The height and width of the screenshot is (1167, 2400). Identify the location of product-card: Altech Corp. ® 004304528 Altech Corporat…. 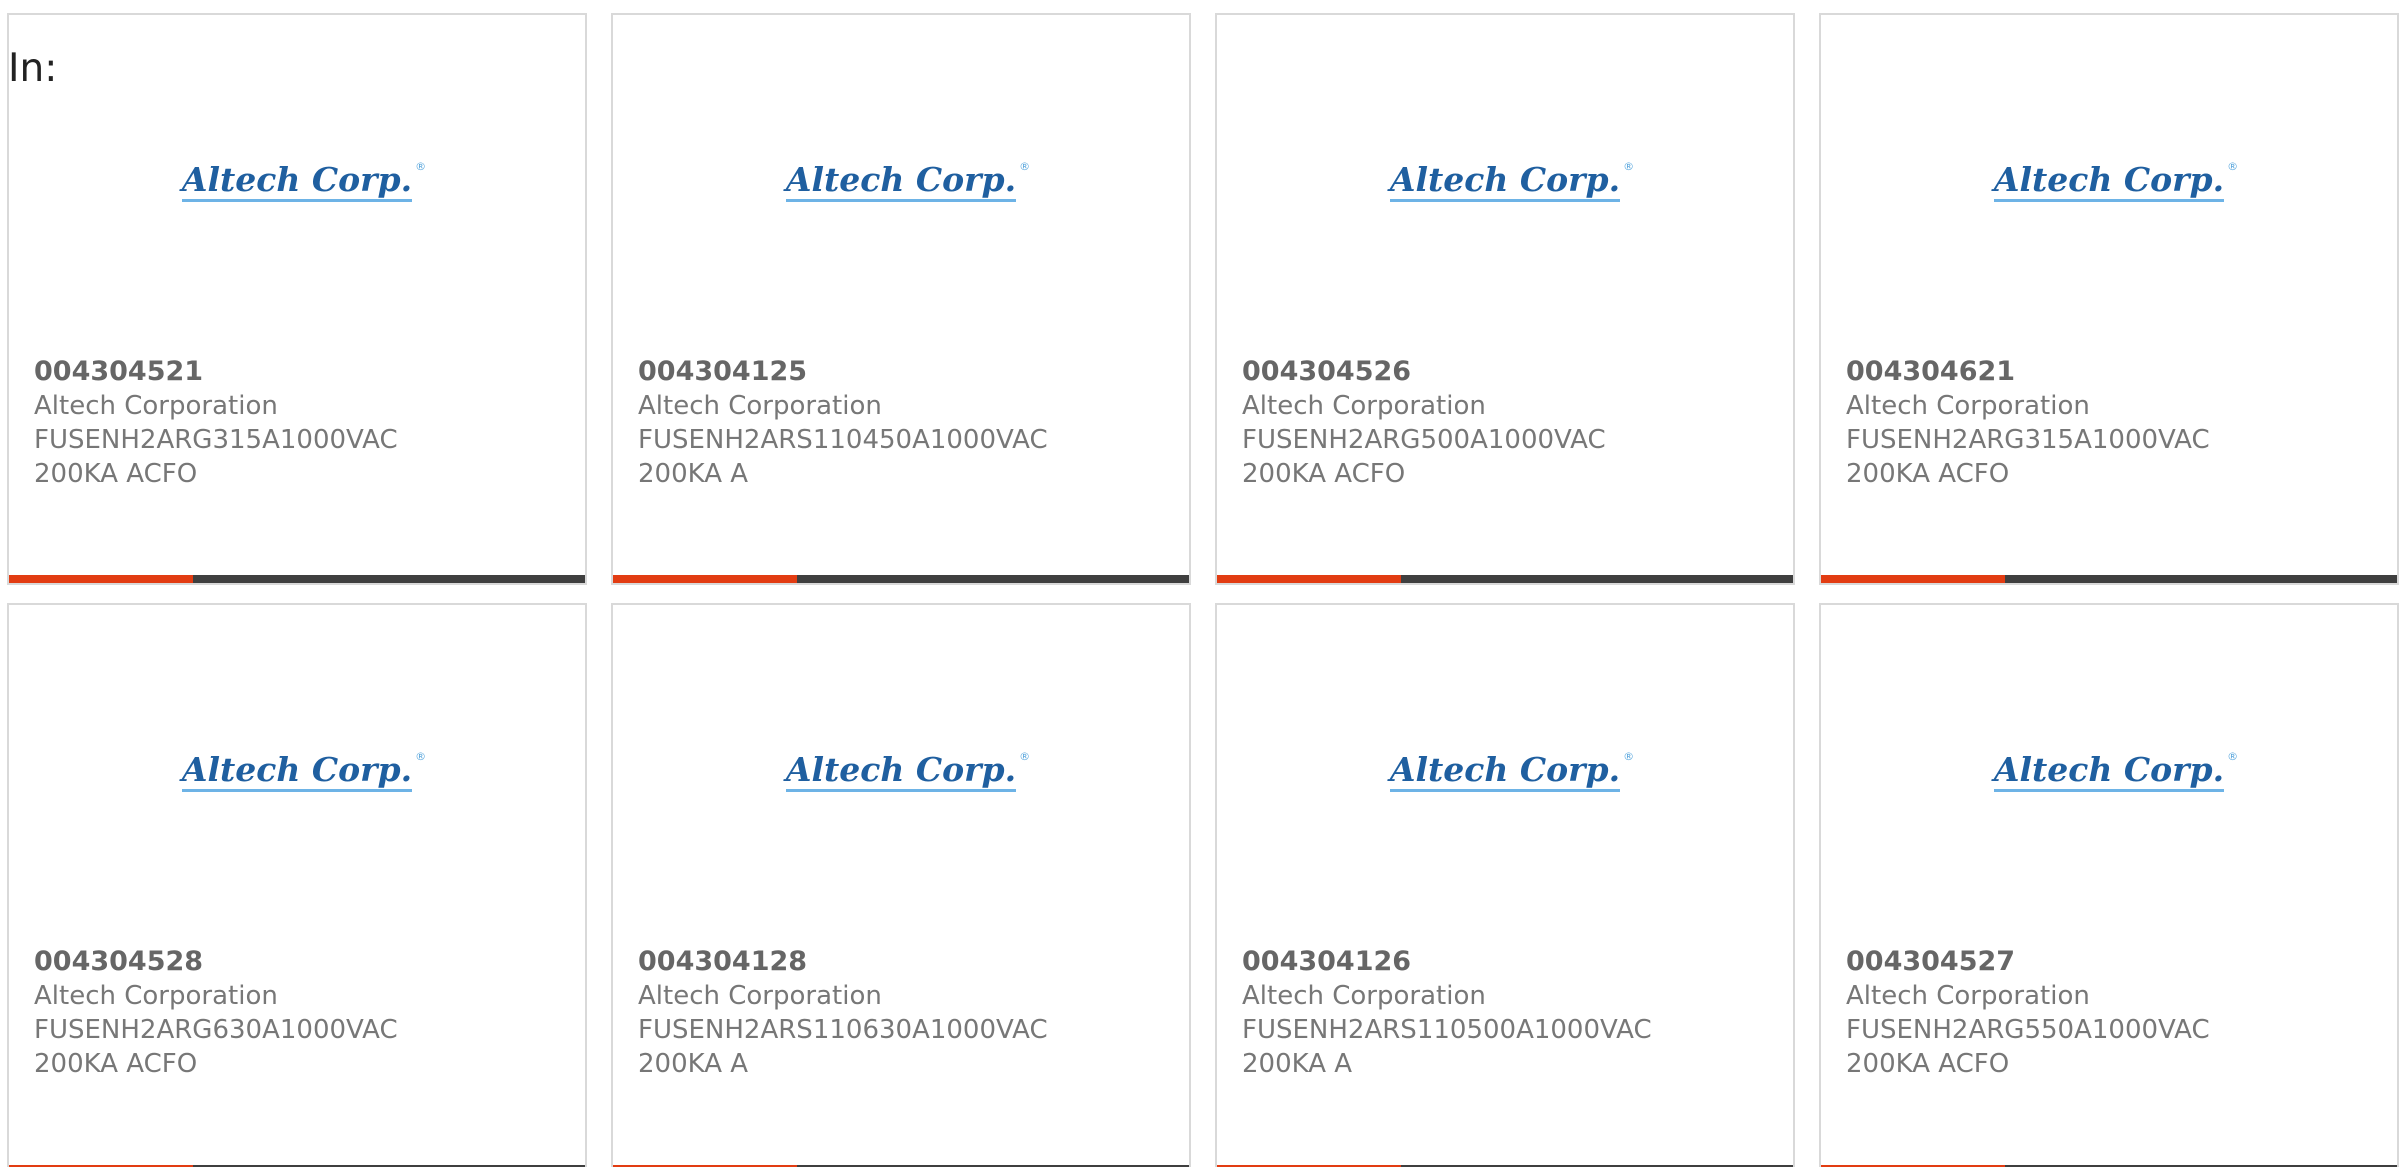
(297, 885).